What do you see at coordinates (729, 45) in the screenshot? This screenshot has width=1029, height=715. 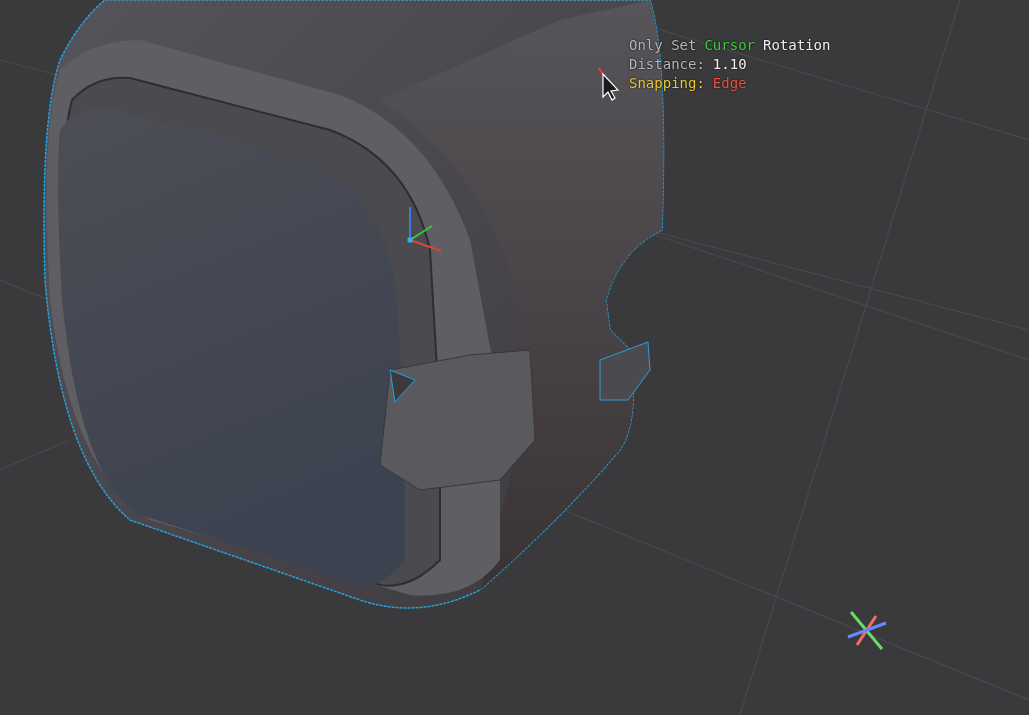 I see `overlay-value: Cursor` at bounding box center [729, 45].